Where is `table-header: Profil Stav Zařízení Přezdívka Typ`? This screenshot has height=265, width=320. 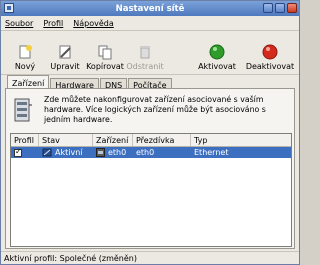
table-header: Profil Stav Zařízení Přezdívka Typ is located at coordinates (151, 140).